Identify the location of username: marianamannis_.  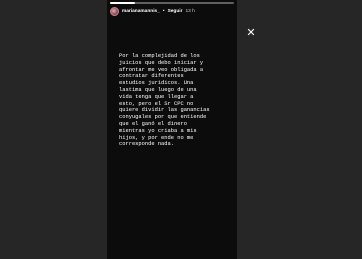
(141, 11).